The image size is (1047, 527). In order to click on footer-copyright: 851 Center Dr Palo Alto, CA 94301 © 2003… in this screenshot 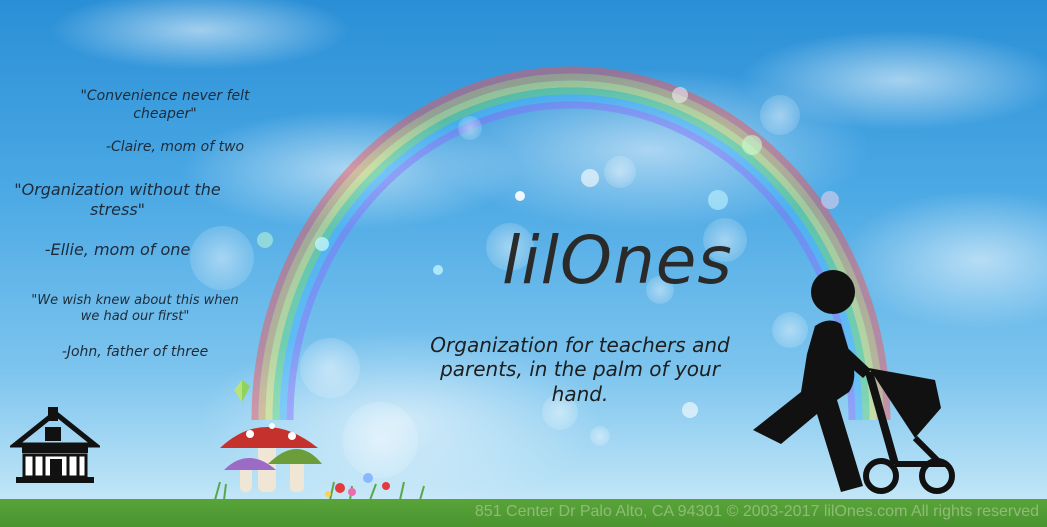, I will do `click(756, 511)`.